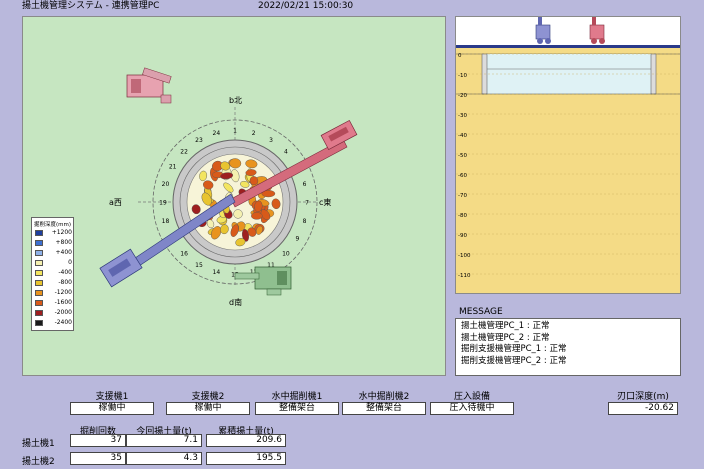 Image resolution: width=704 pixels, height=469 pixels. Describe the element at coordinates (306, 6) in the screenshot. I see `datetime: 2022/02/21 15:00:30` at that location.